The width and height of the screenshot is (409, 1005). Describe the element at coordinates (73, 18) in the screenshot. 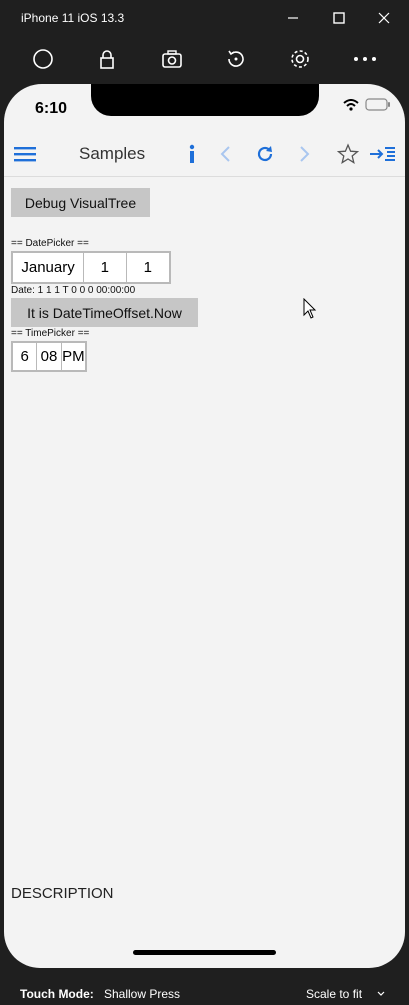

I see `window-title: iPhone 11 iOS 13.3` at that location.